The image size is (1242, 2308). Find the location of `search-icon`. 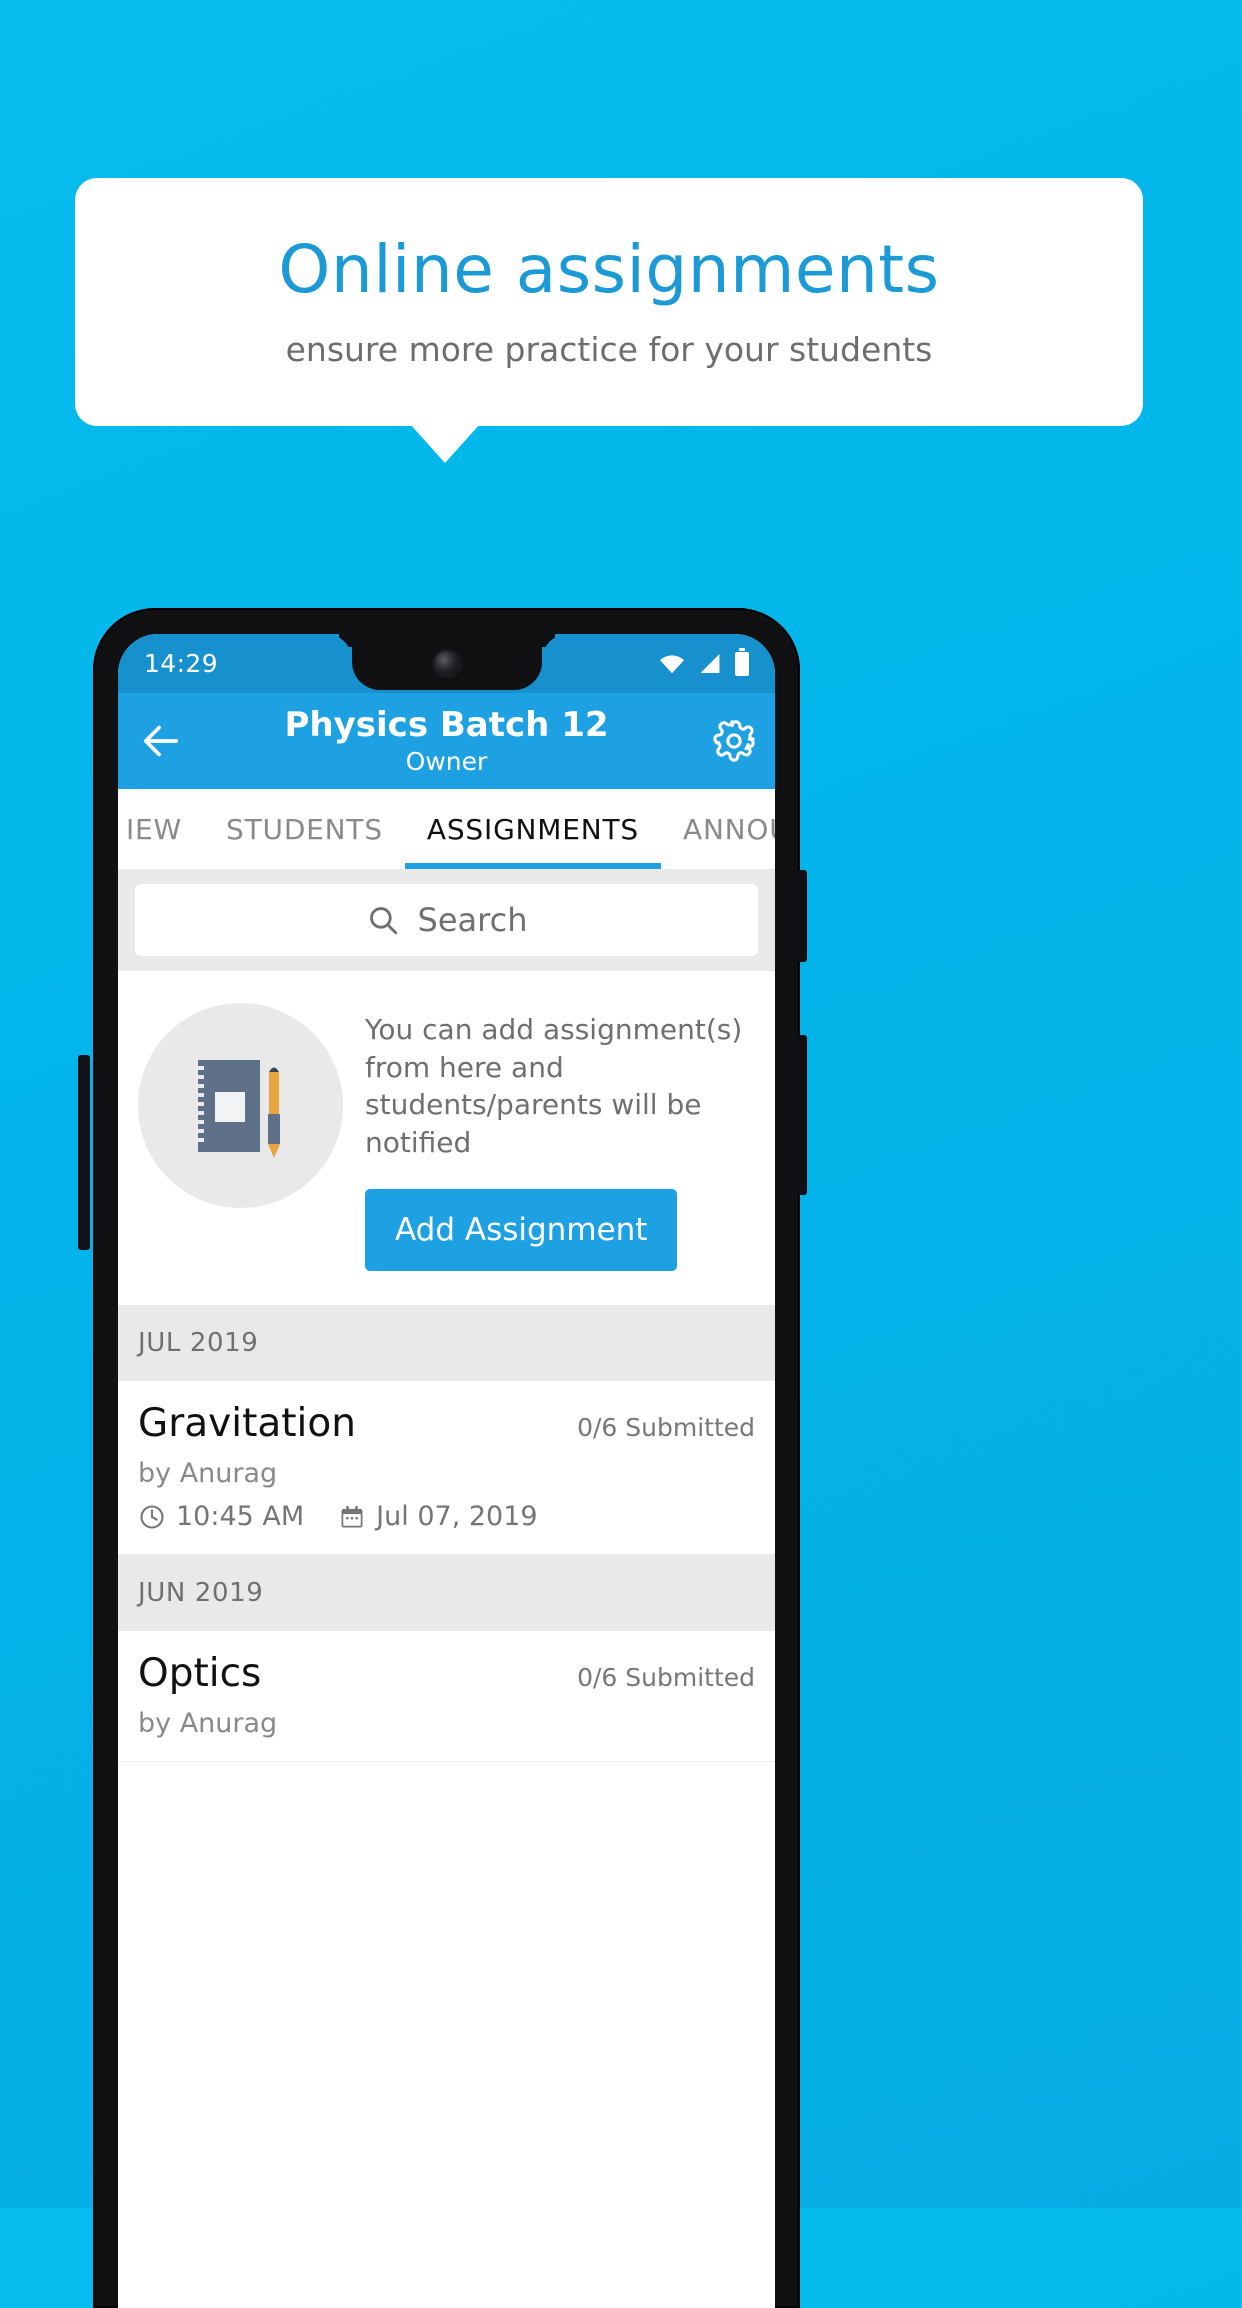

search-icon is located at coordinates (383, 921).